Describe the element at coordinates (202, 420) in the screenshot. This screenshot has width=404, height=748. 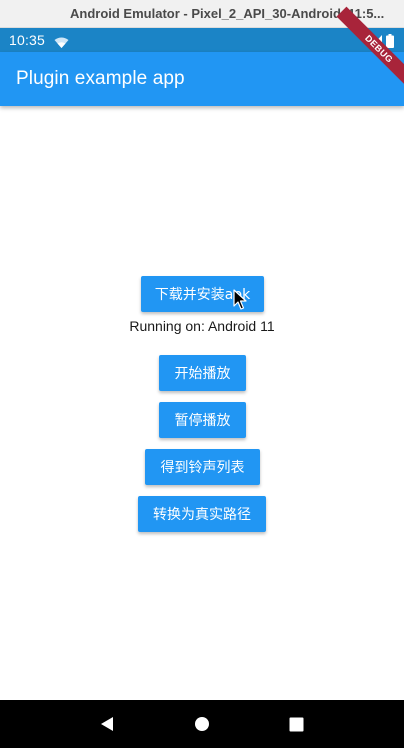
I see `pause-playback-button: 暂停播放` at that location.